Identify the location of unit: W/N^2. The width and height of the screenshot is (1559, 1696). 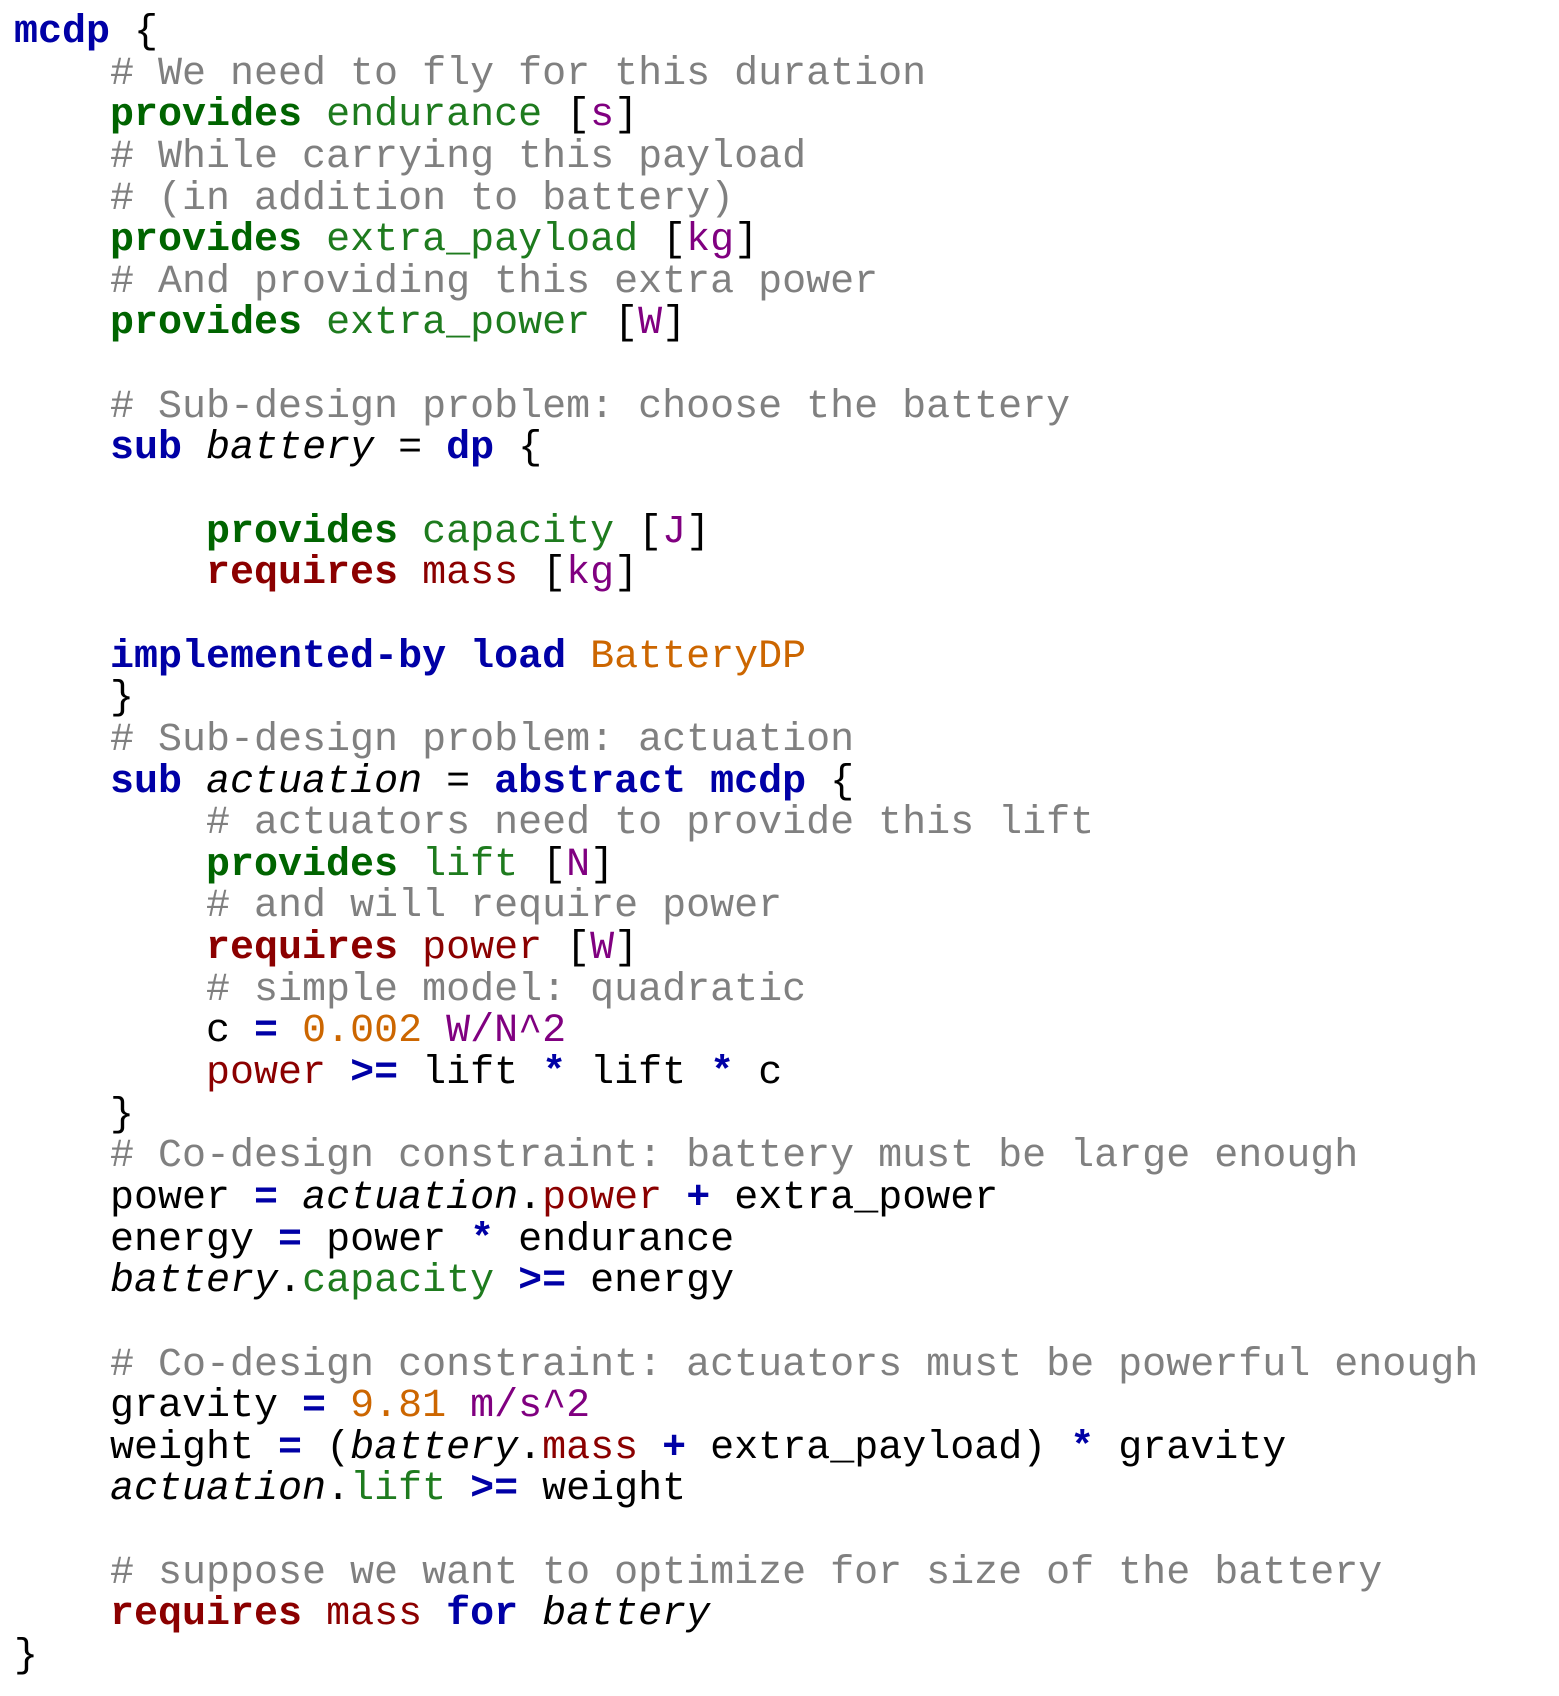
(506, 1032).